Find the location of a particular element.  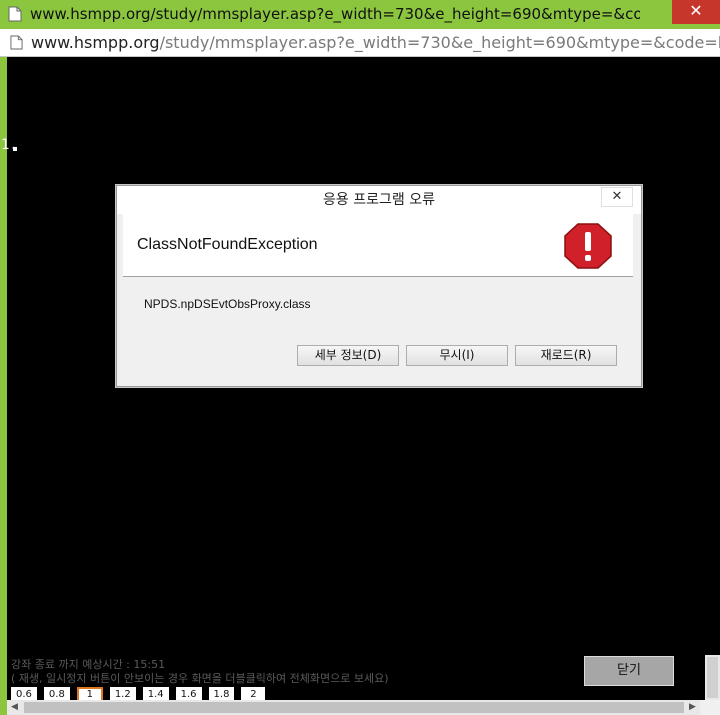

close-player-button: 닫기 is located at coordinates (629, 671).